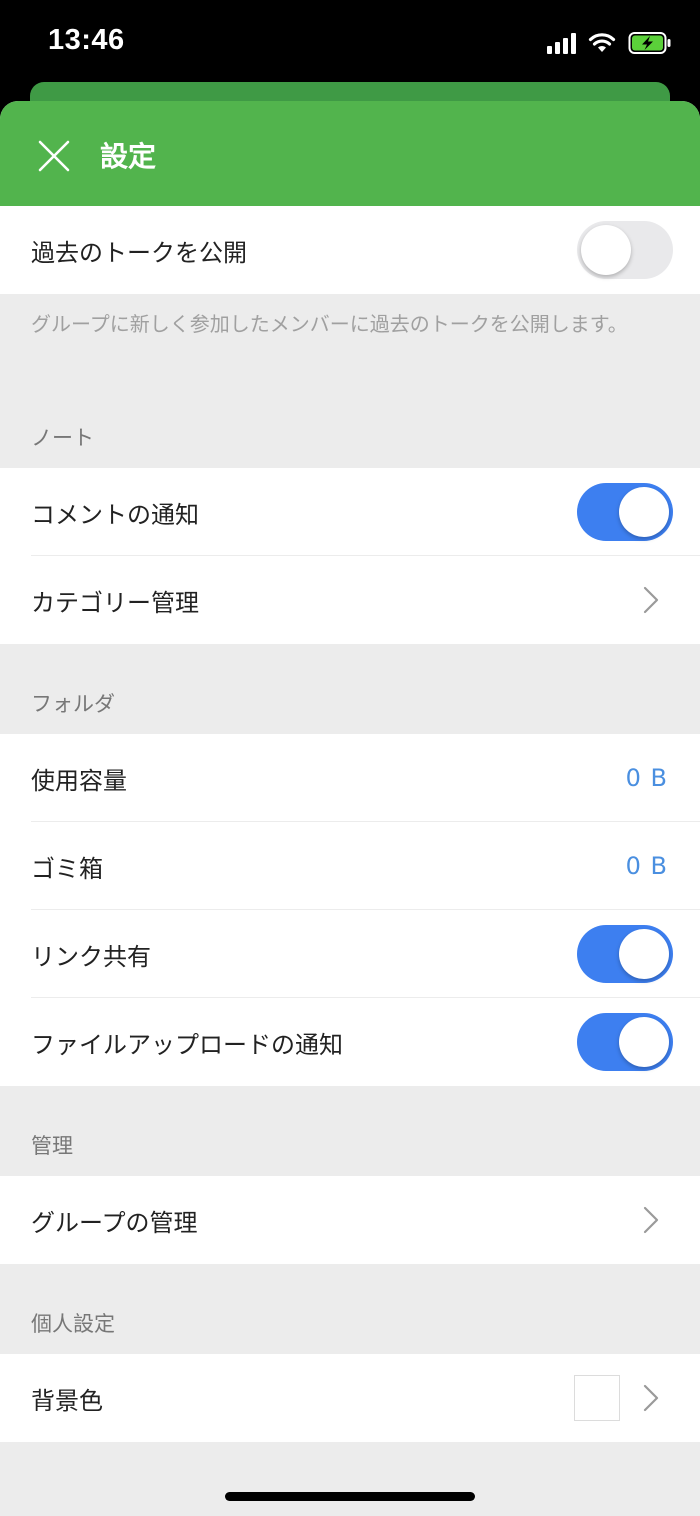  Describe the element at coordinates (350, 1398) in the screenshot. I see `background-color-row: 背景色` at that location.